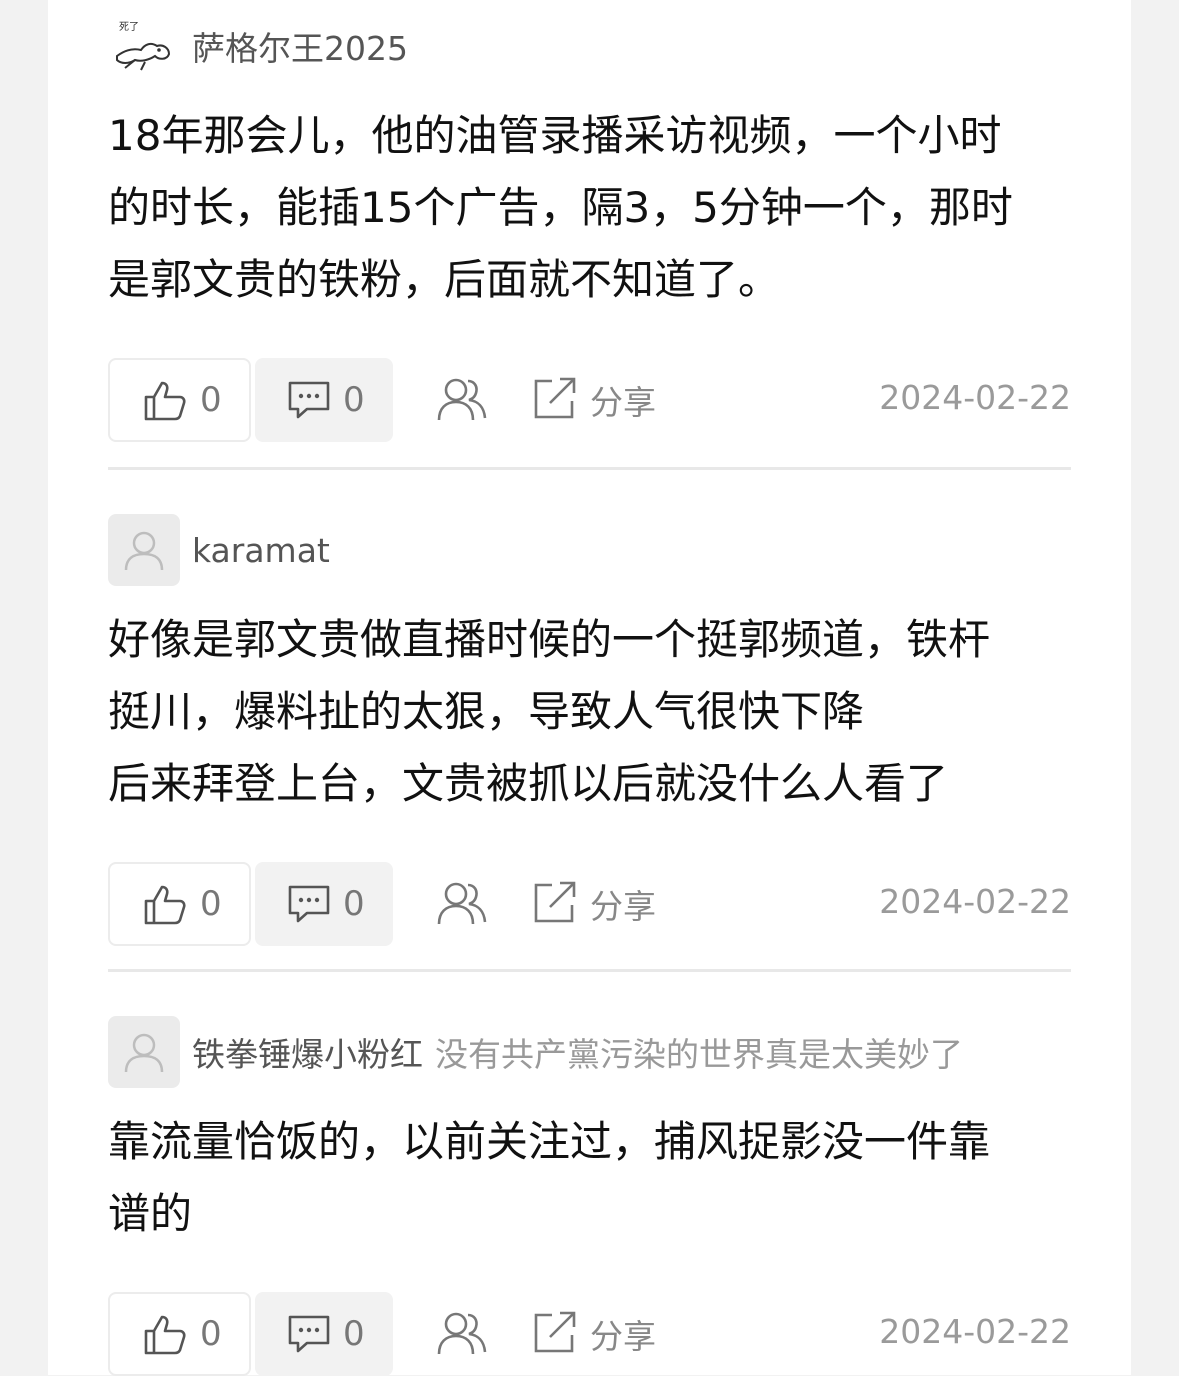  Describe the element at coordinates (150, 1213) in the screenshot. I see `comment-line: 谱的` at that location.